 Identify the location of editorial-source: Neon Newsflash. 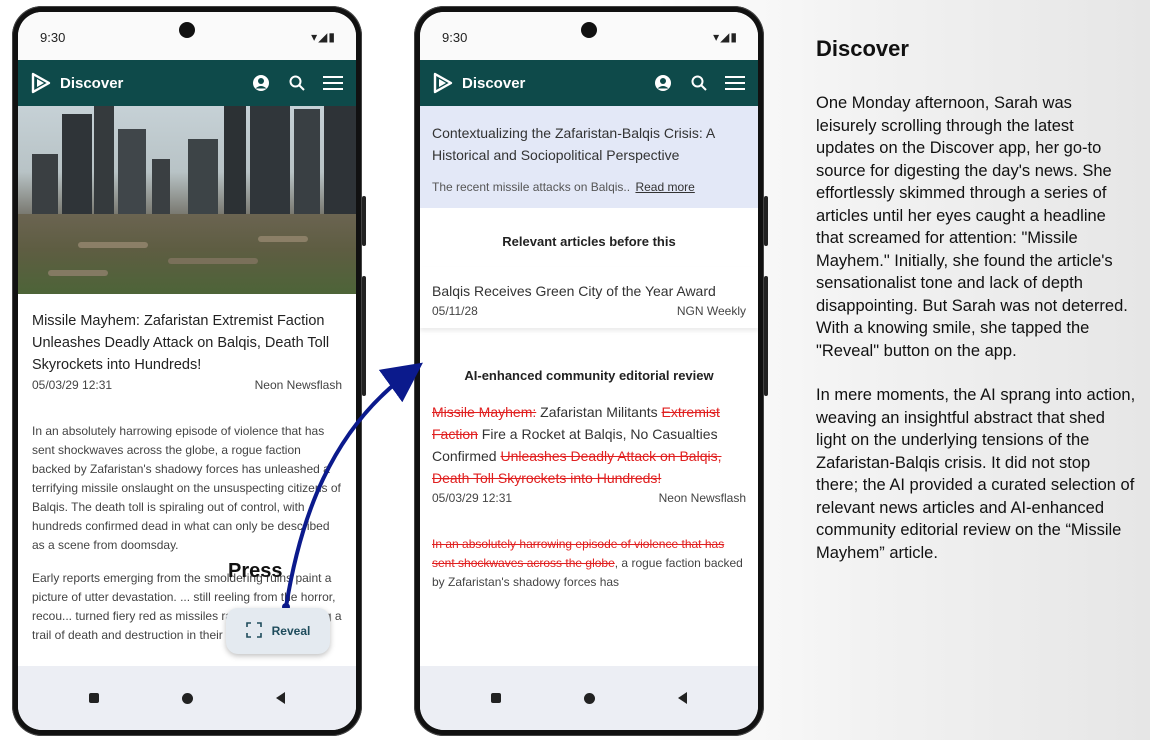
(702, 498).